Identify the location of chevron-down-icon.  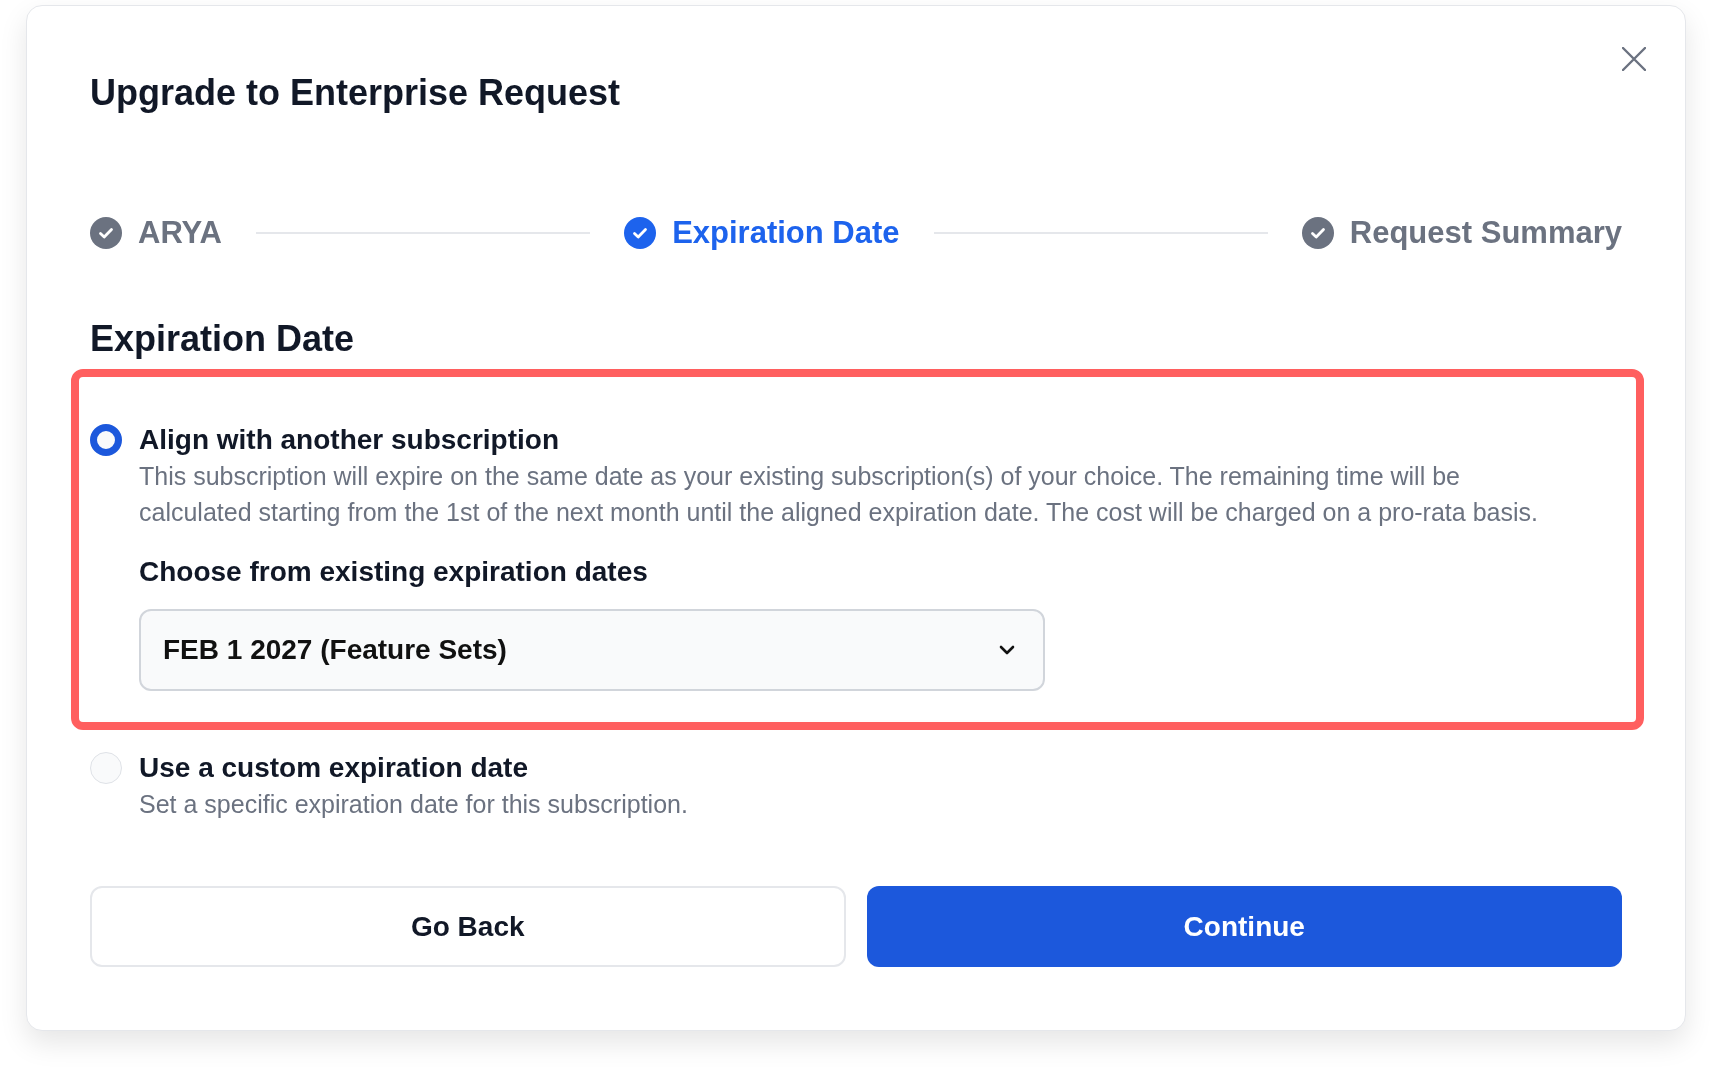
(1007, 650).